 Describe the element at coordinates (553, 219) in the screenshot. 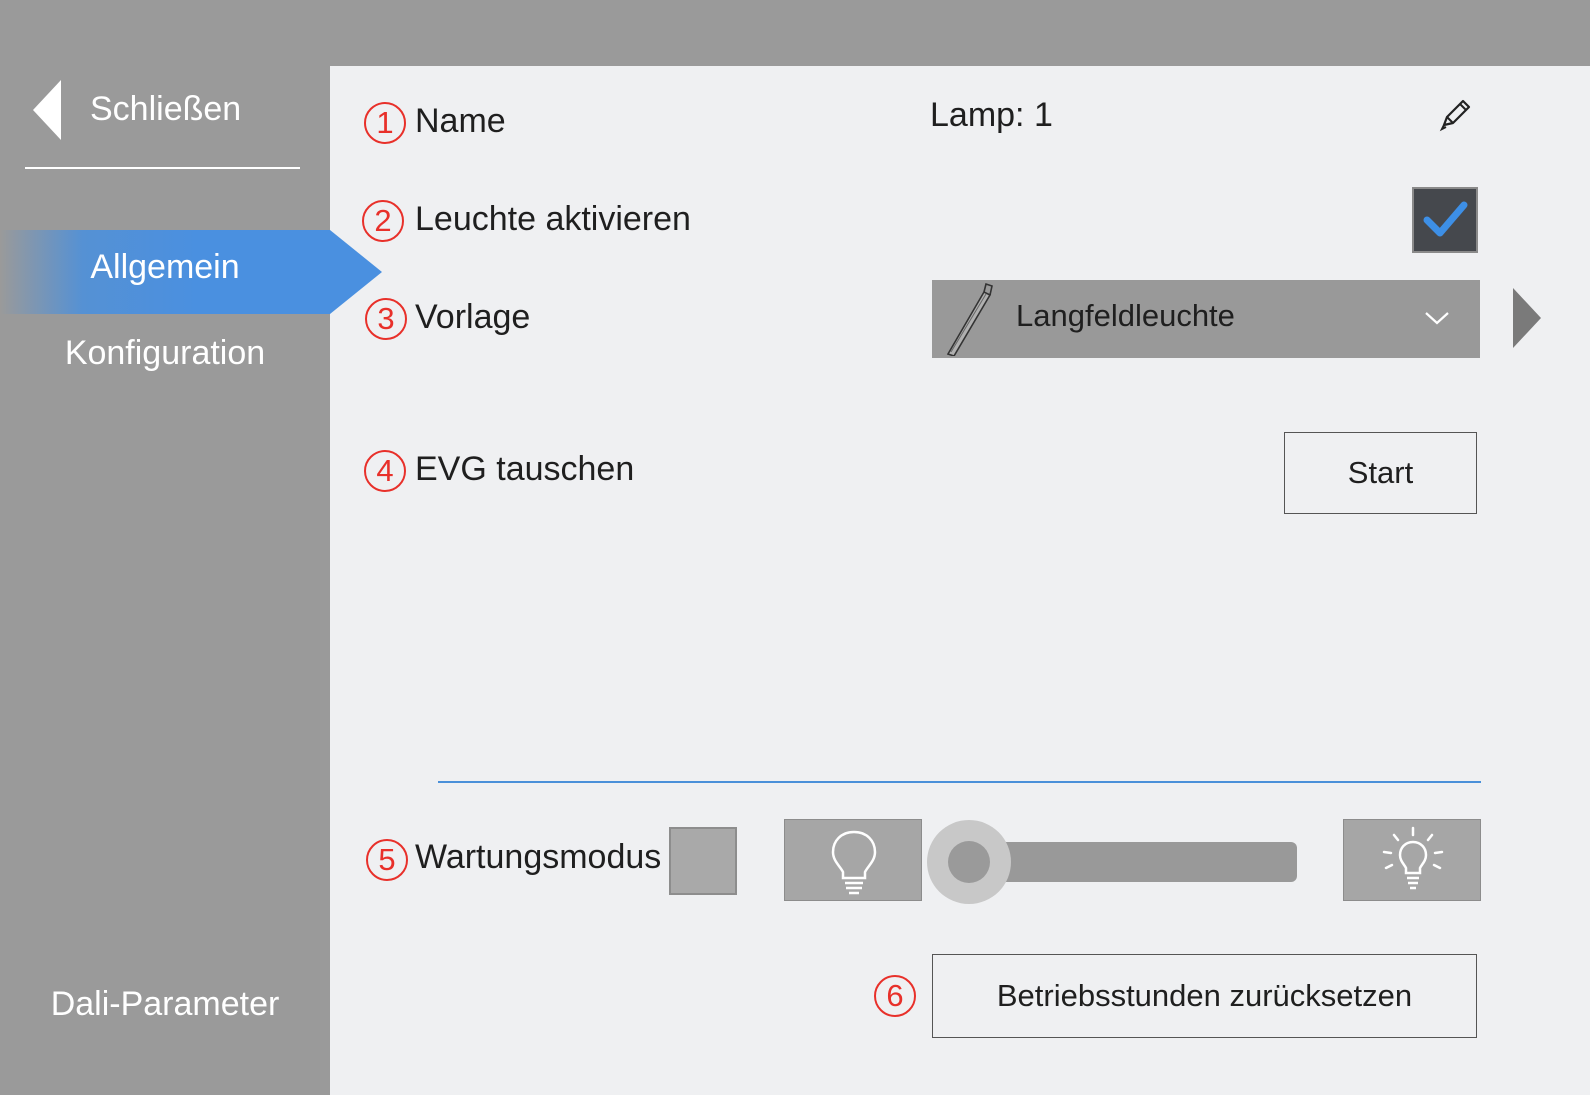

I see `activate-label: Leuchte aktivieren` at that location.